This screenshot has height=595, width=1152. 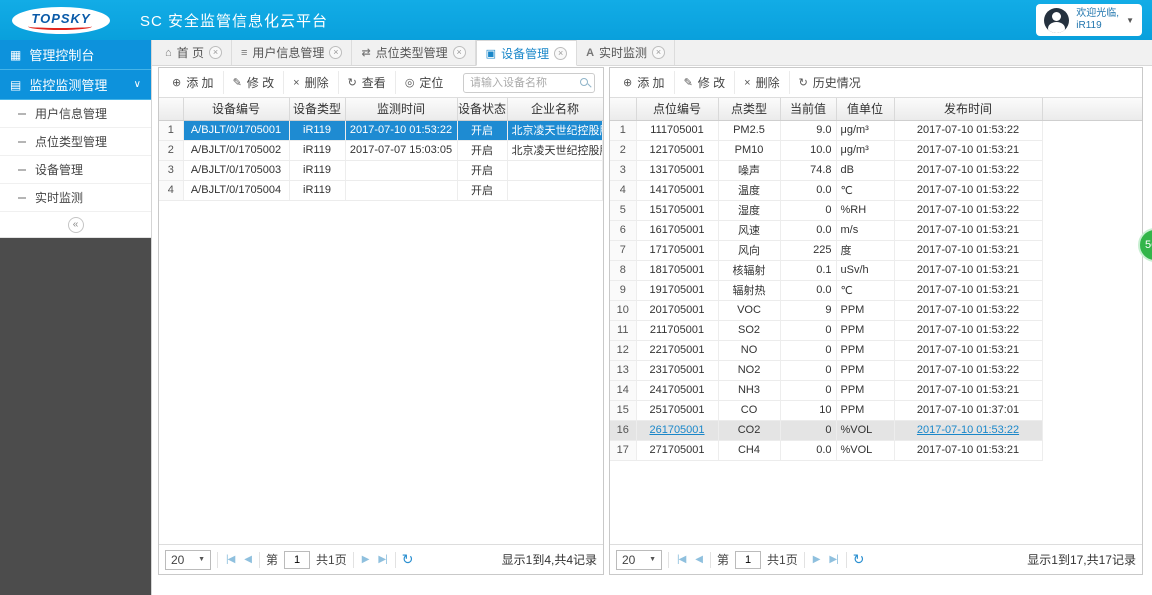 I want to click on point-row: 4 141705001 温度 0.0 ℃ 2017-07-10 01:53:22, so click(x=876, y=190).